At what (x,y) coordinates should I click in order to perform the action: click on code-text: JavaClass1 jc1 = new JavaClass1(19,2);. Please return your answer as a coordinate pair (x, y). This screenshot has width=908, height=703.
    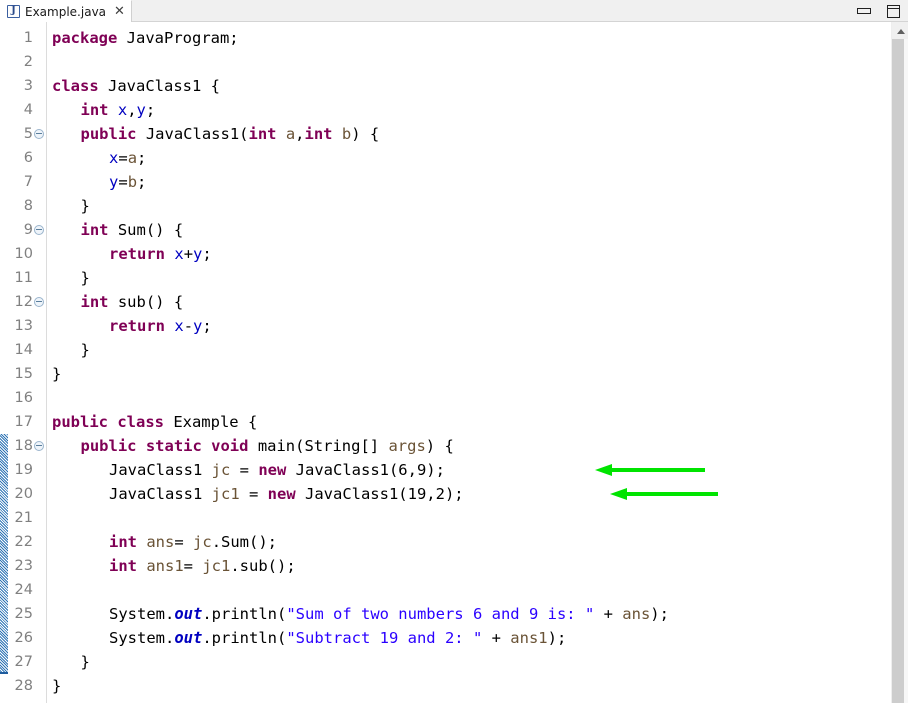
    Looking at the image, I should click on (286, 494).